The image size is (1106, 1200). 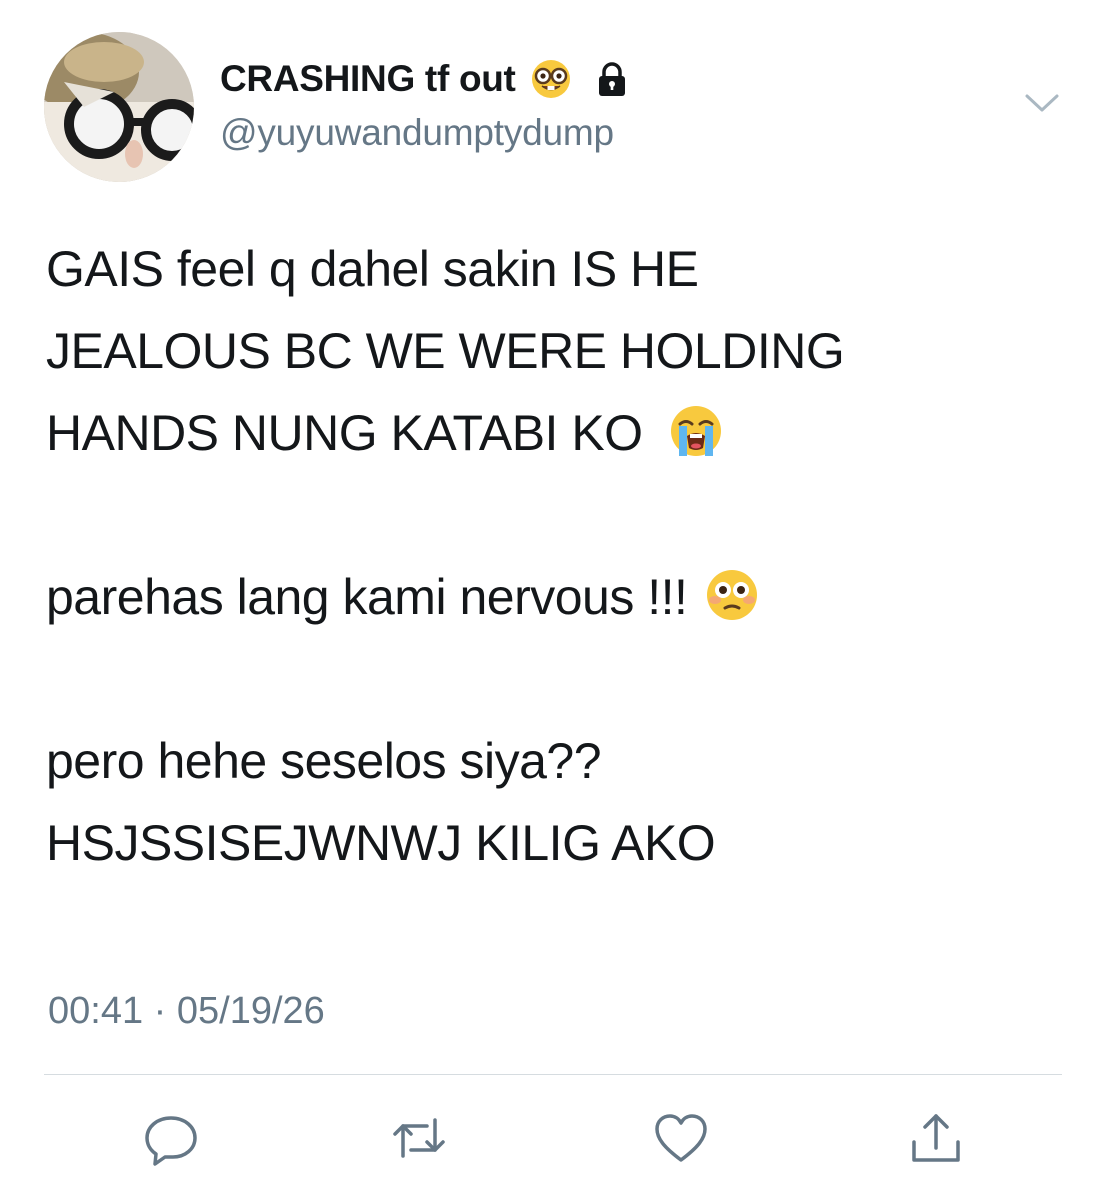 I want to click on tweet-line: HANDS NUNG KATABI KO, so click(x=551, y=433).